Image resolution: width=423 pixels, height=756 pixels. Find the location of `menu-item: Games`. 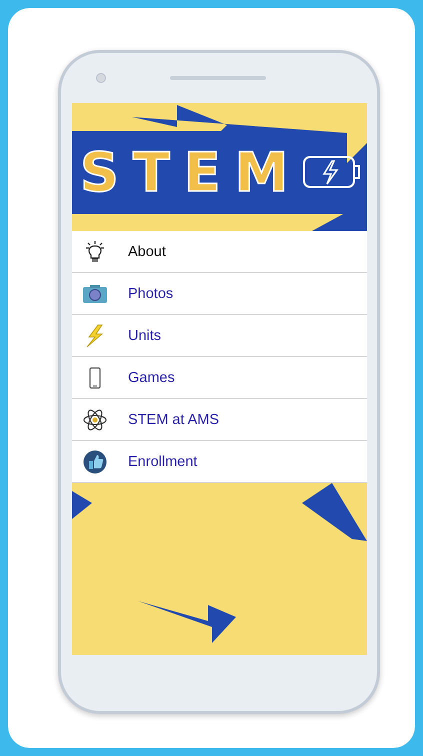

menu-item: Games is located at coordinates (219, 378).